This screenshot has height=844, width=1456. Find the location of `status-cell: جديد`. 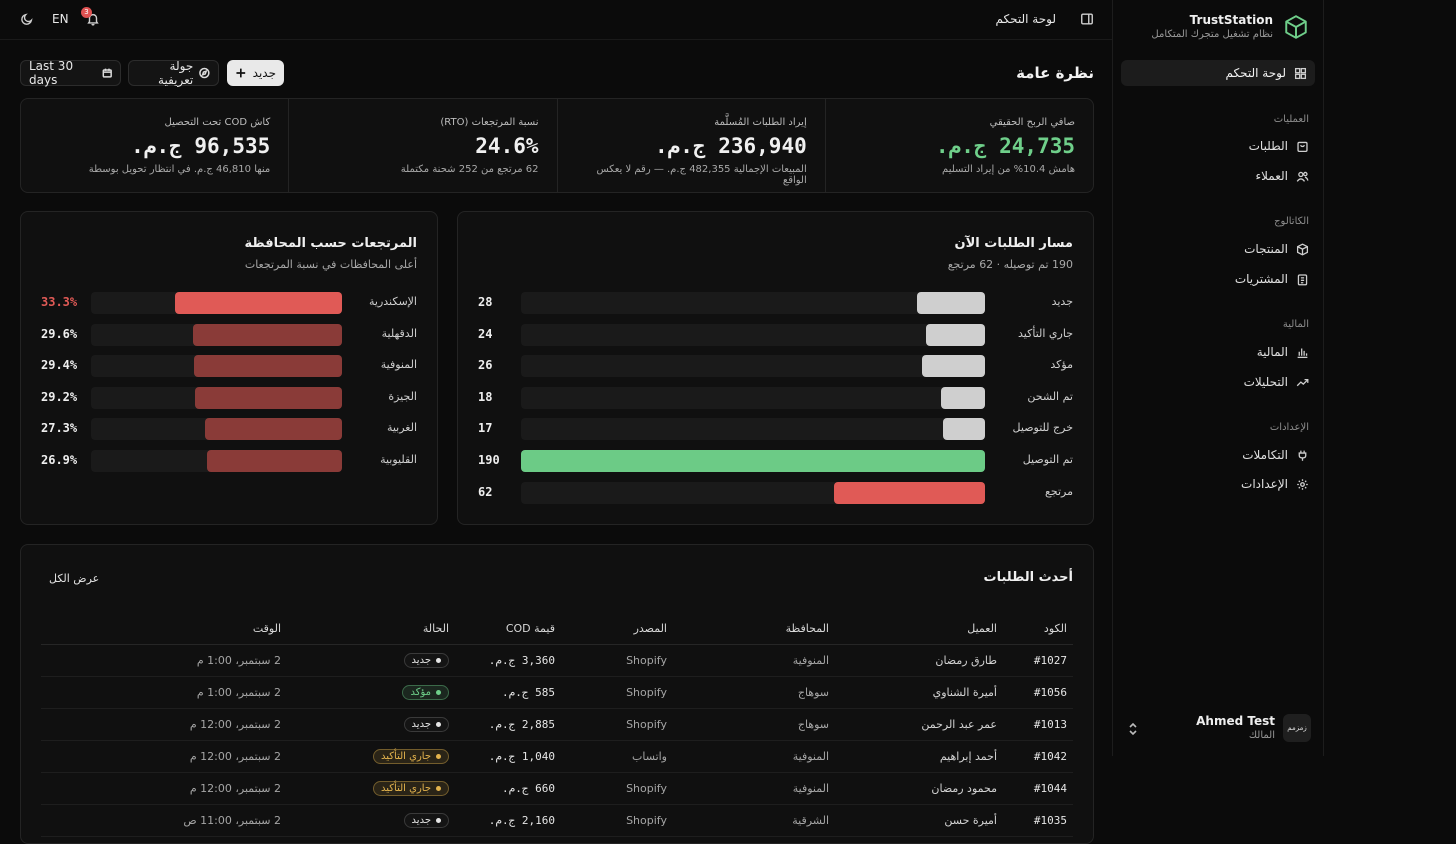

status-cell: جديد is located at coordinates (371, 724).